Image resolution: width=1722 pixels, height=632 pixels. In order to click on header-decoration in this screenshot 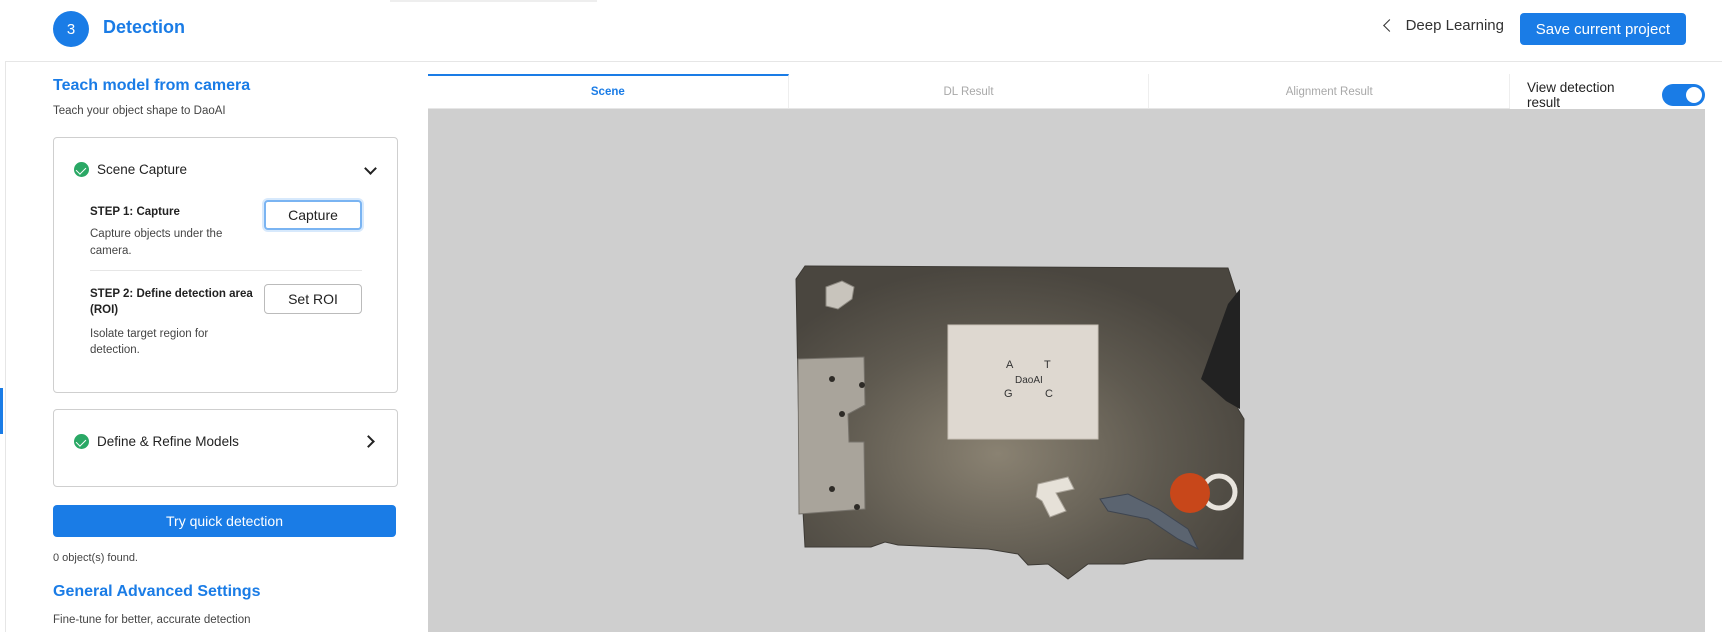, I will do `click(493, 1)`.